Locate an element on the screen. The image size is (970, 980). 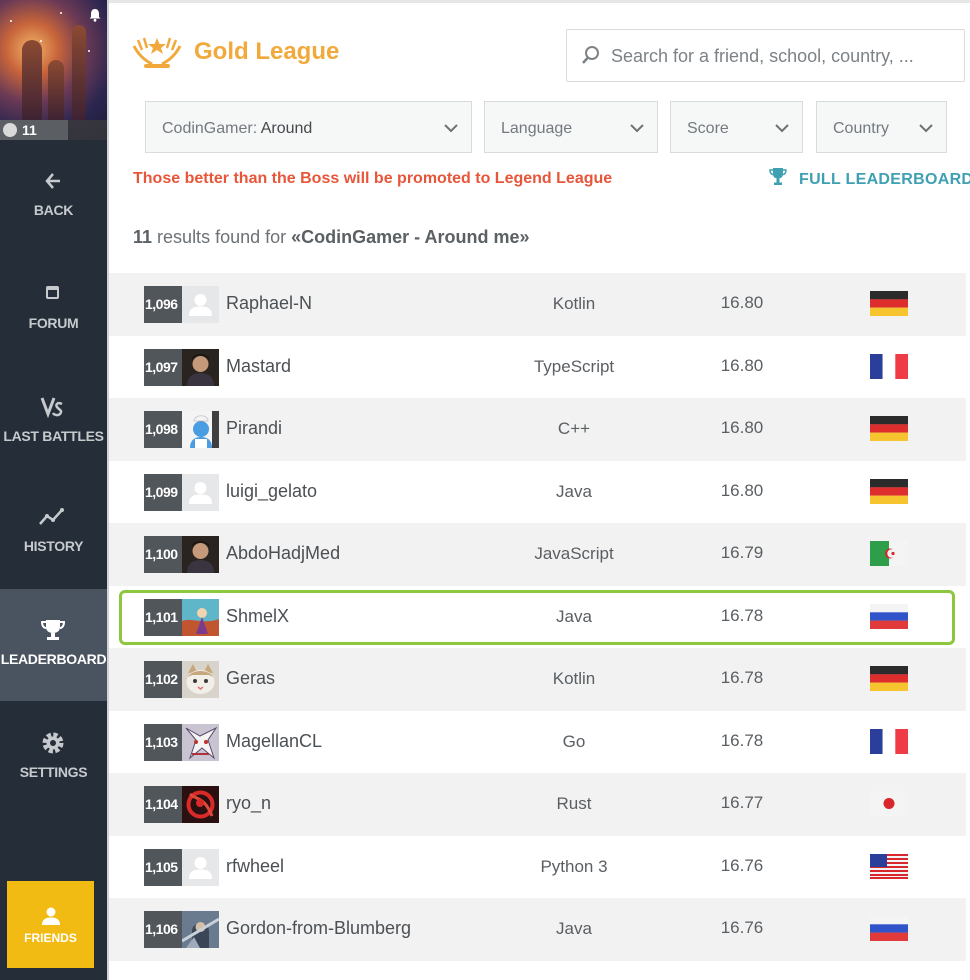
history-chart-icon is located at coordinates (51, 516).